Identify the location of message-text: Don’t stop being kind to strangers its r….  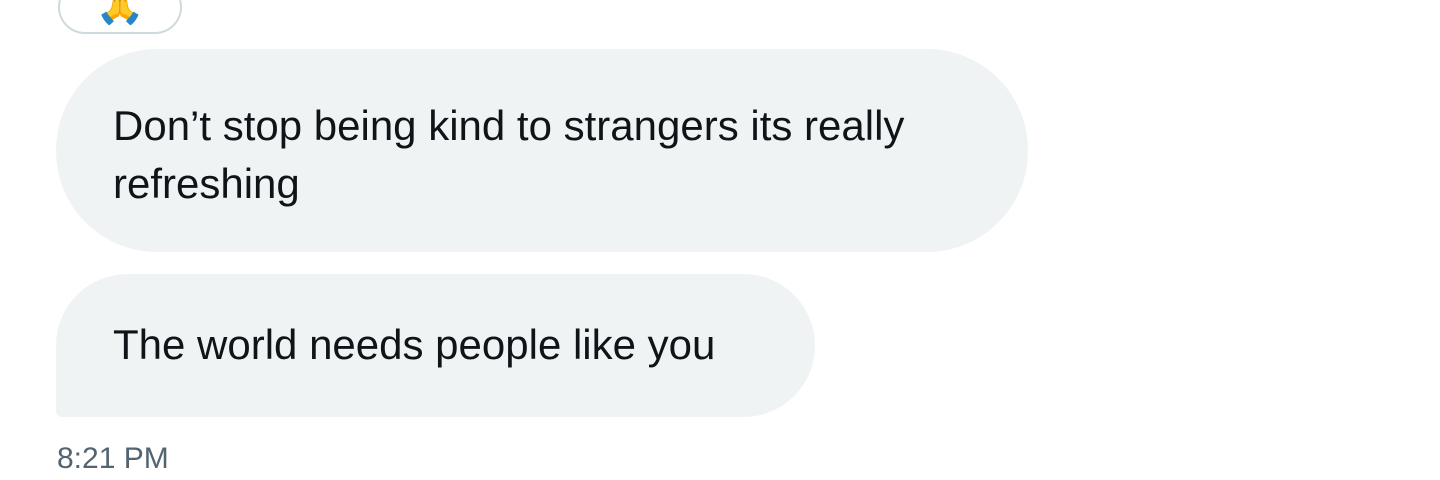
(509, 154).